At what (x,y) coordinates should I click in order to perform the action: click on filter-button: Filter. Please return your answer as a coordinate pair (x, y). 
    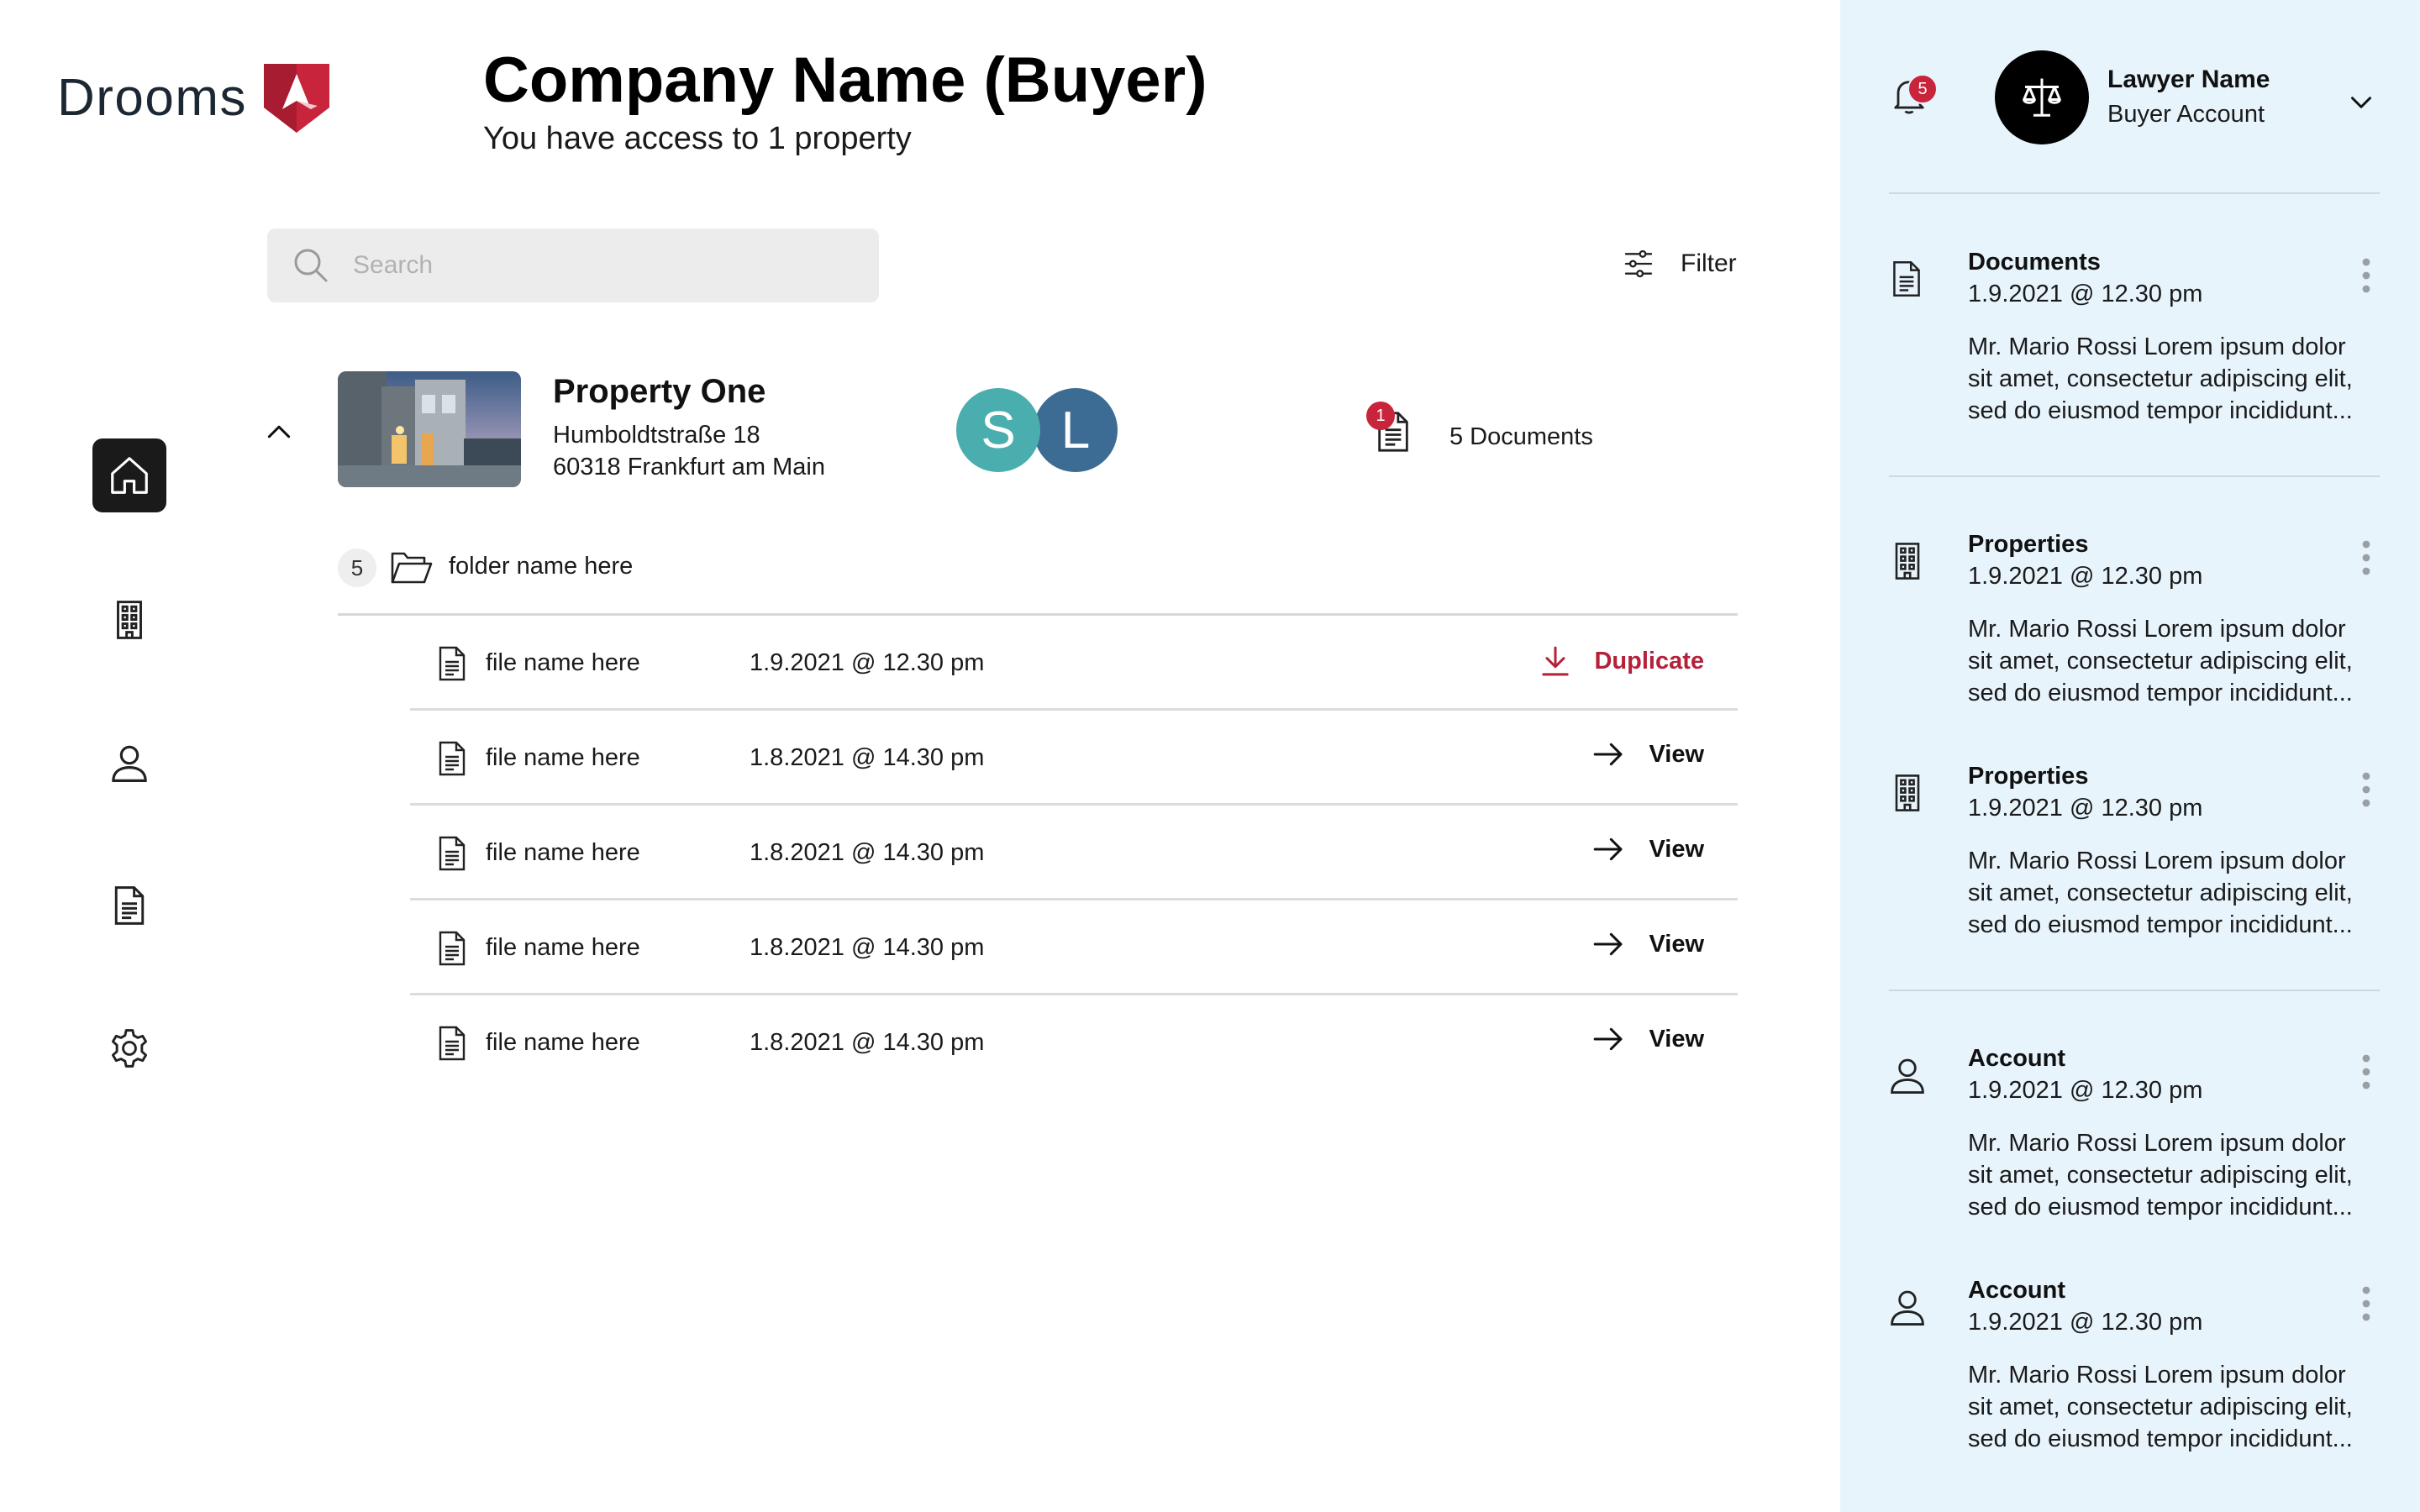
    Looking at the image, I should click on (1680, 264).